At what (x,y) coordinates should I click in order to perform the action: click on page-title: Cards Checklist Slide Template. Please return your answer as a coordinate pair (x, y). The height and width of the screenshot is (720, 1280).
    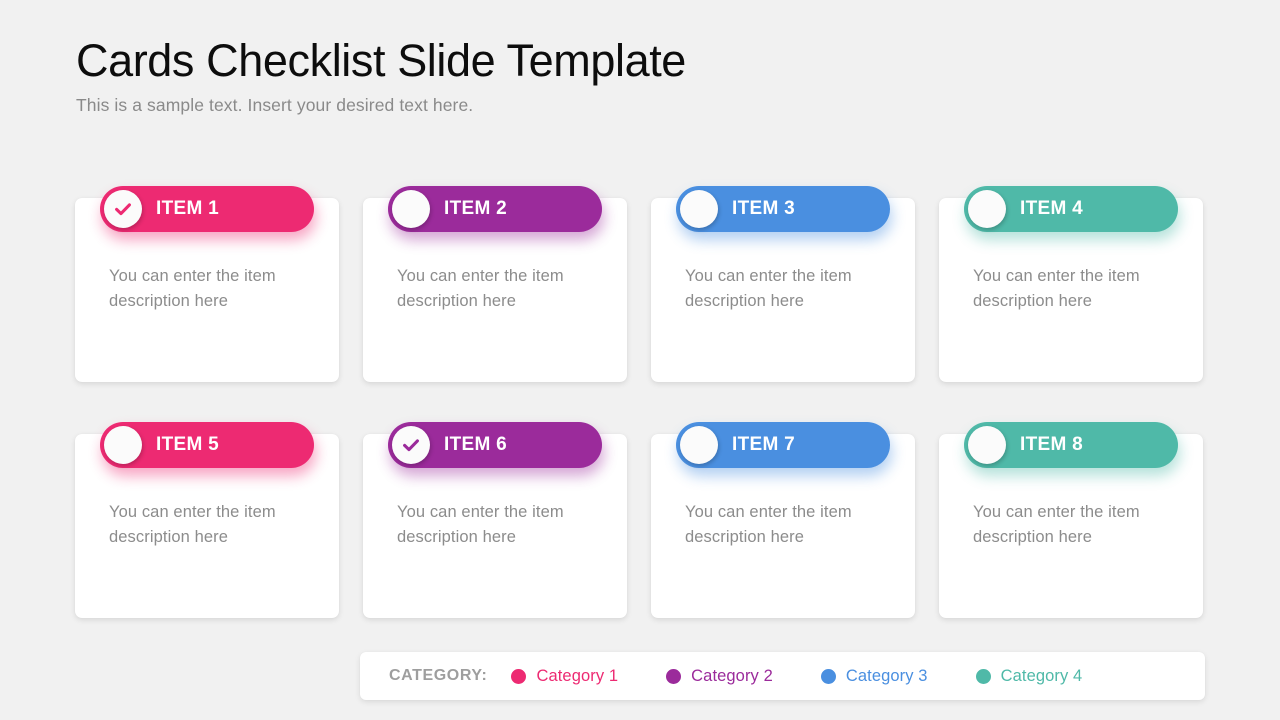
    Looking at the image, I should click on (381, 60).